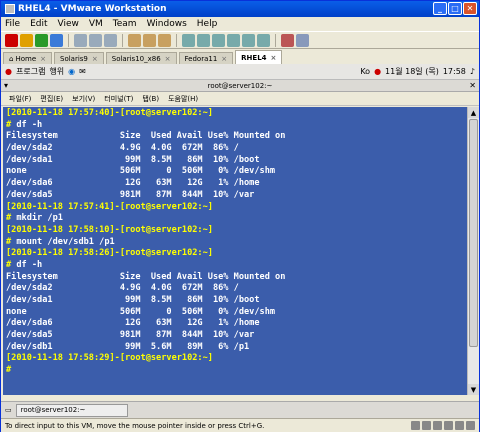 Image resolution: width=480 pixels, height=432 pixels. I want to click on snapshot-icon, so click(80, 40).